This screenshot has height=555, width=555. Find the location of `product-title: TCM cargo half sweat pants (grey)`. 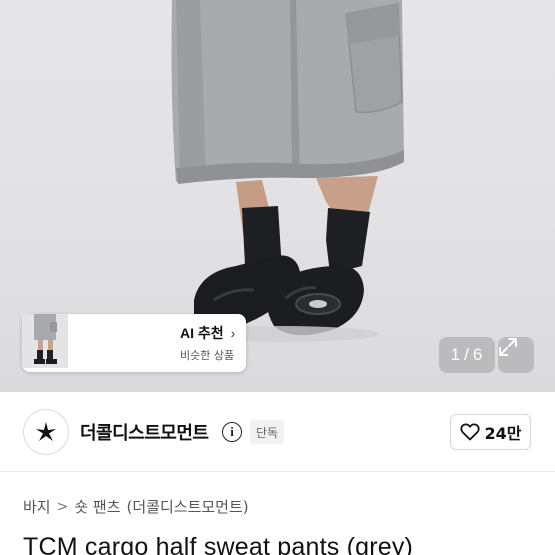

product-title: TCM cargo half sweat pants (grey) is located at coordinates (218, 544).